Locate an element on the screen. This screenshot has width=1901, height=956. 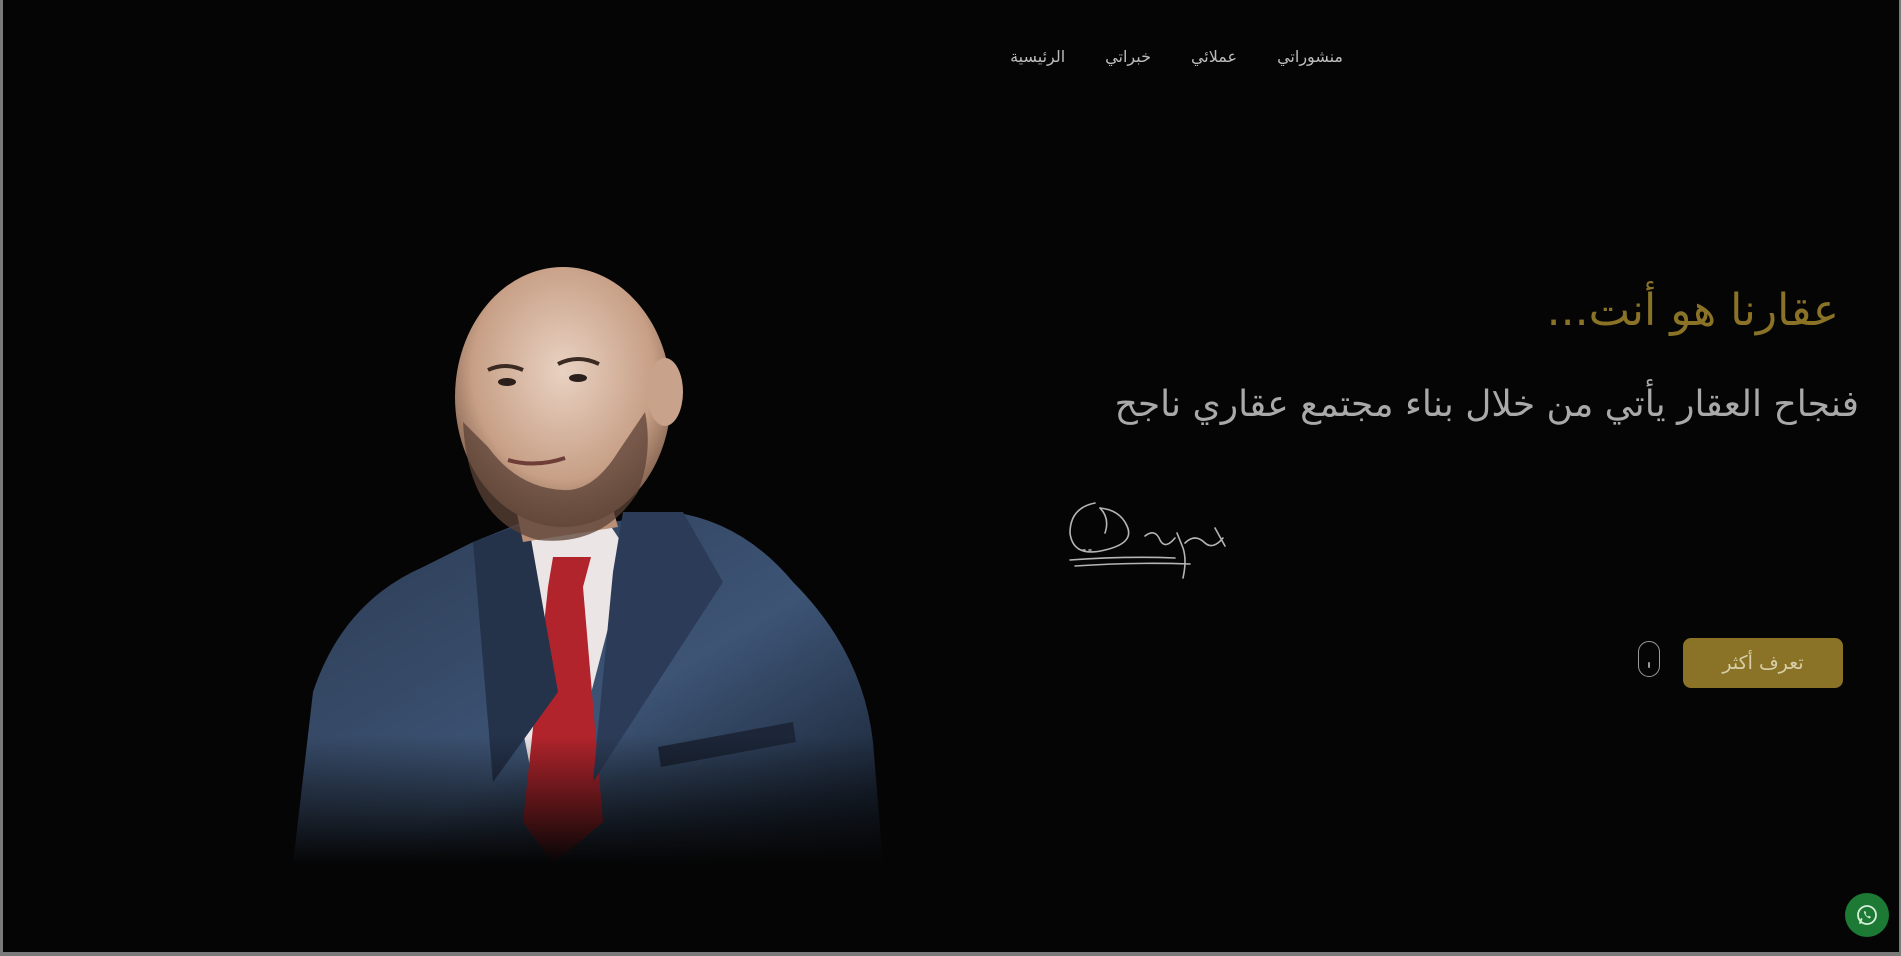
nav-item-experience: خبراتي is located at coordinates (1128, 56).